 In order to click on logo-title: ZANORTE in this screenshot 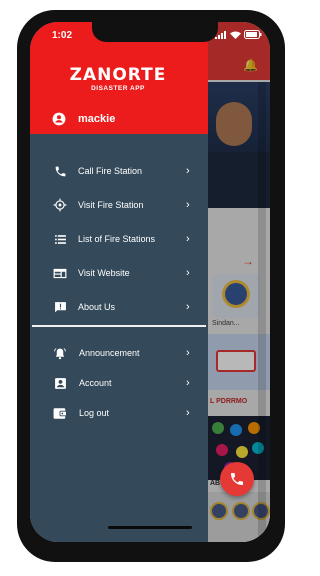, I will do `click(118, 75)`.